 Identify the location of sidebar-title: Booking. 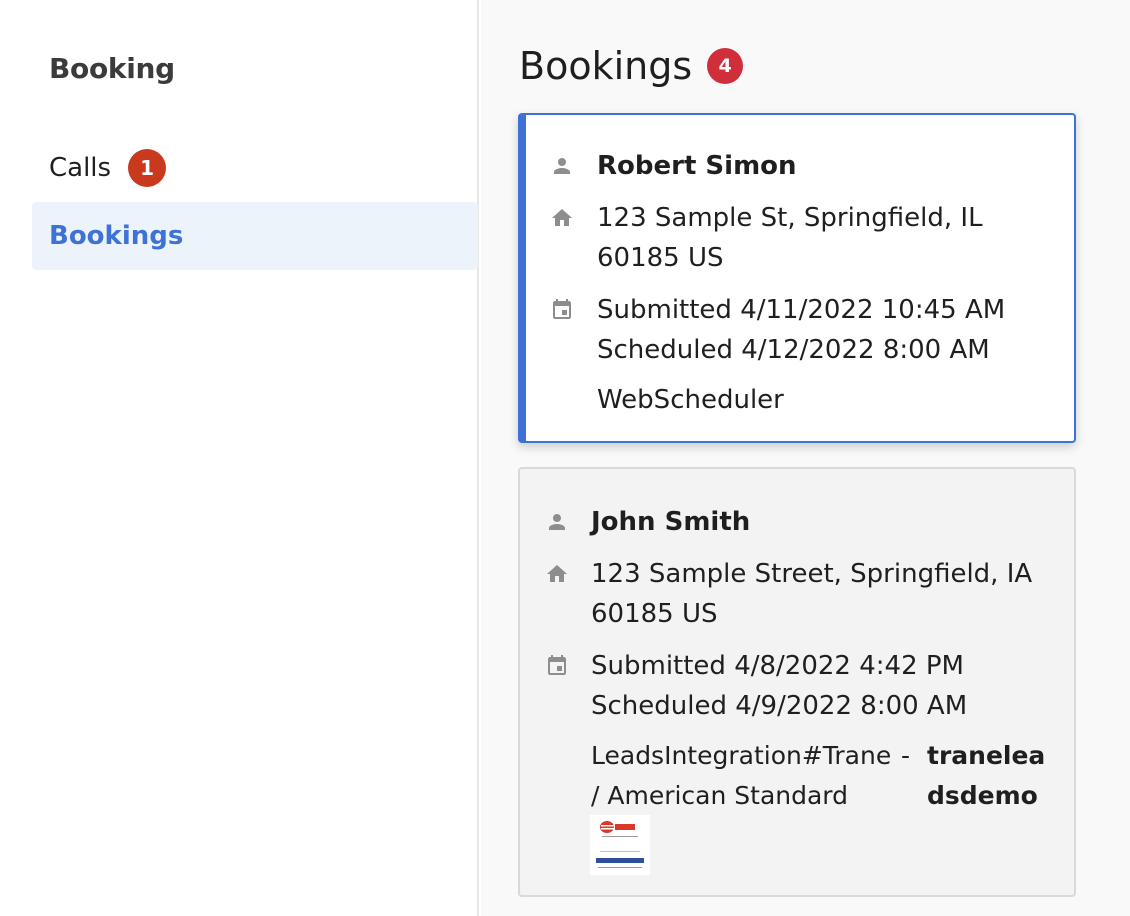
(112, 68).